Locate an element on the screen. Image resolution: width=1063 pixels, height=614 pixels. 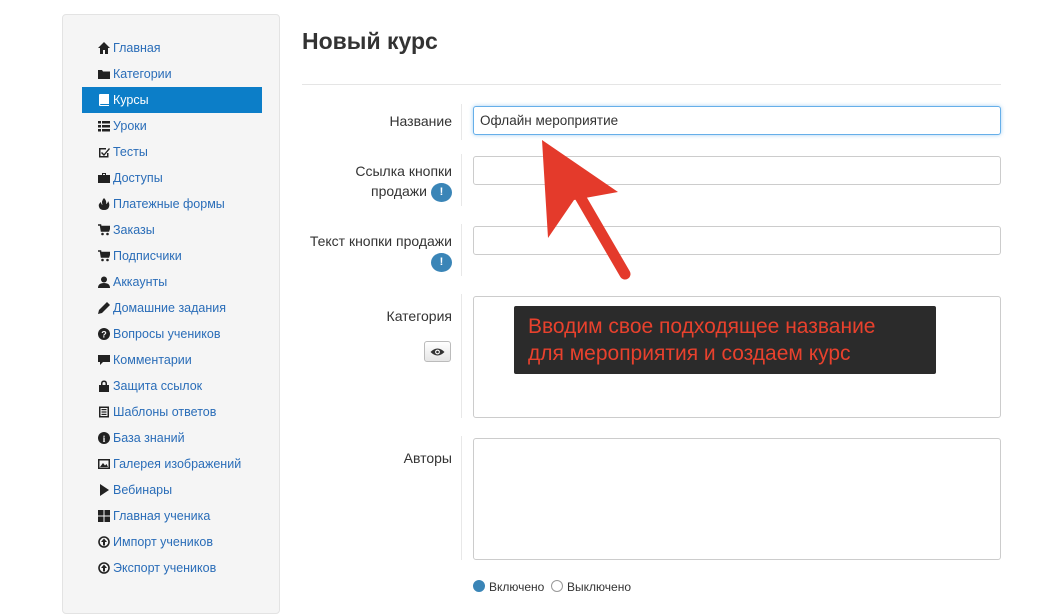
question-icon: ? is located at coordinates (103, 334).